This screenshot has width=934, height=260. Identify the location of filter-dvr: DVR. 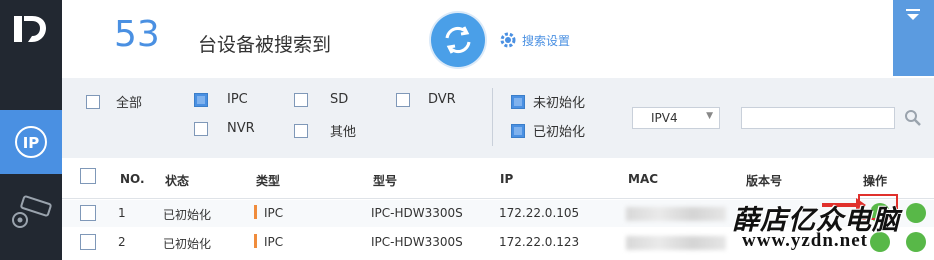
(426, 99).